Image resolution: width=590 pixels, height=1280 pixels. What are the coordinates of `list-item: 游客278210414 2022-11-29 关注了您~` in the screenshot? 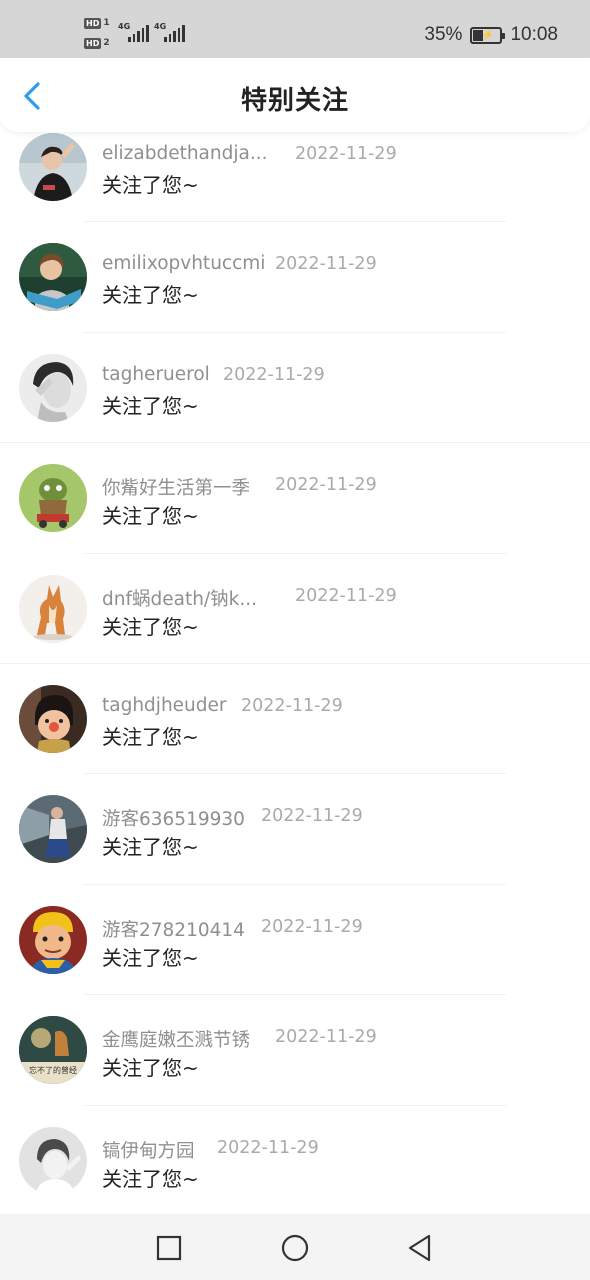 It's located at (295, 940).